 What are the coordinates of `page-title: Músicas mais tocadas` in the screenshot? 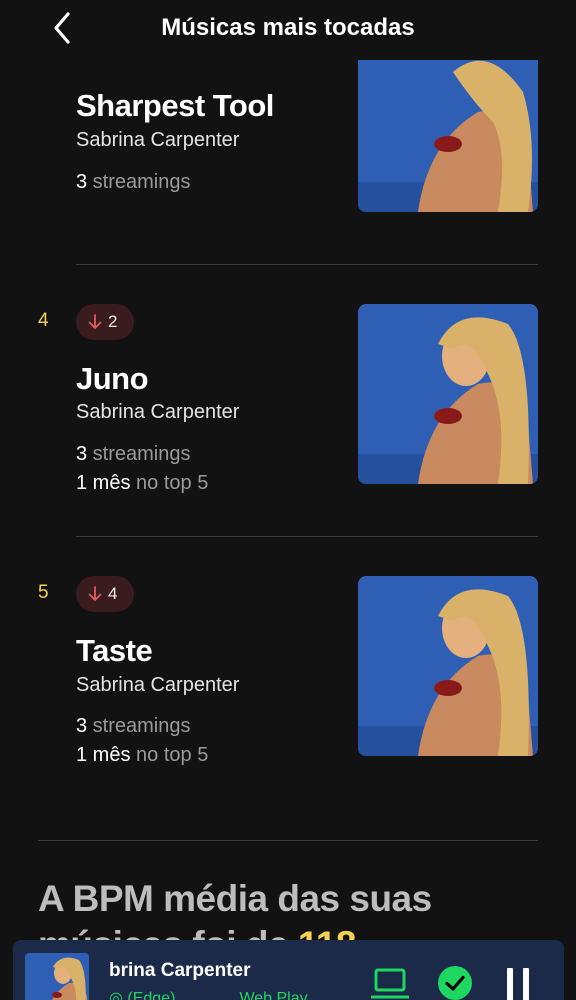 It's located at (288, 27).